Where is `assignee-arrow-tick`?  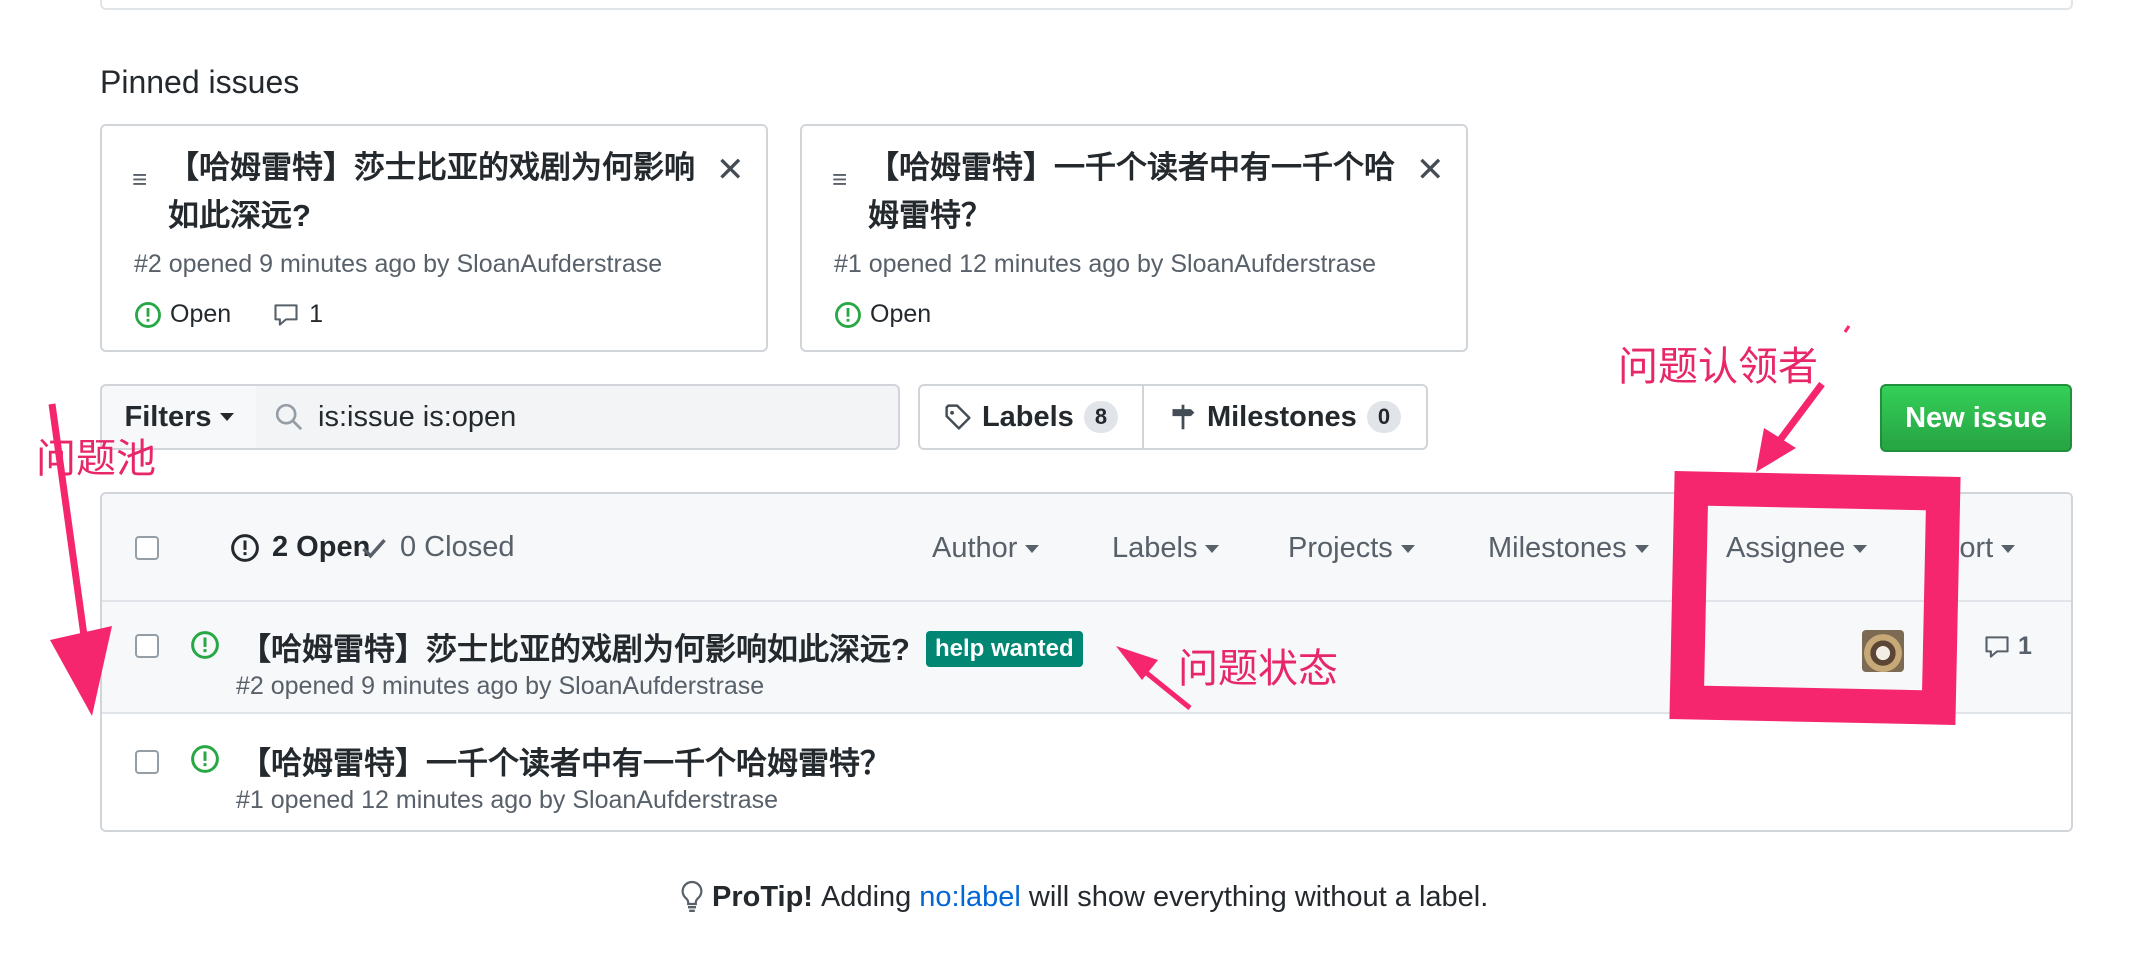
assignee-arrow-tick is located at coordinates (1847, 329).